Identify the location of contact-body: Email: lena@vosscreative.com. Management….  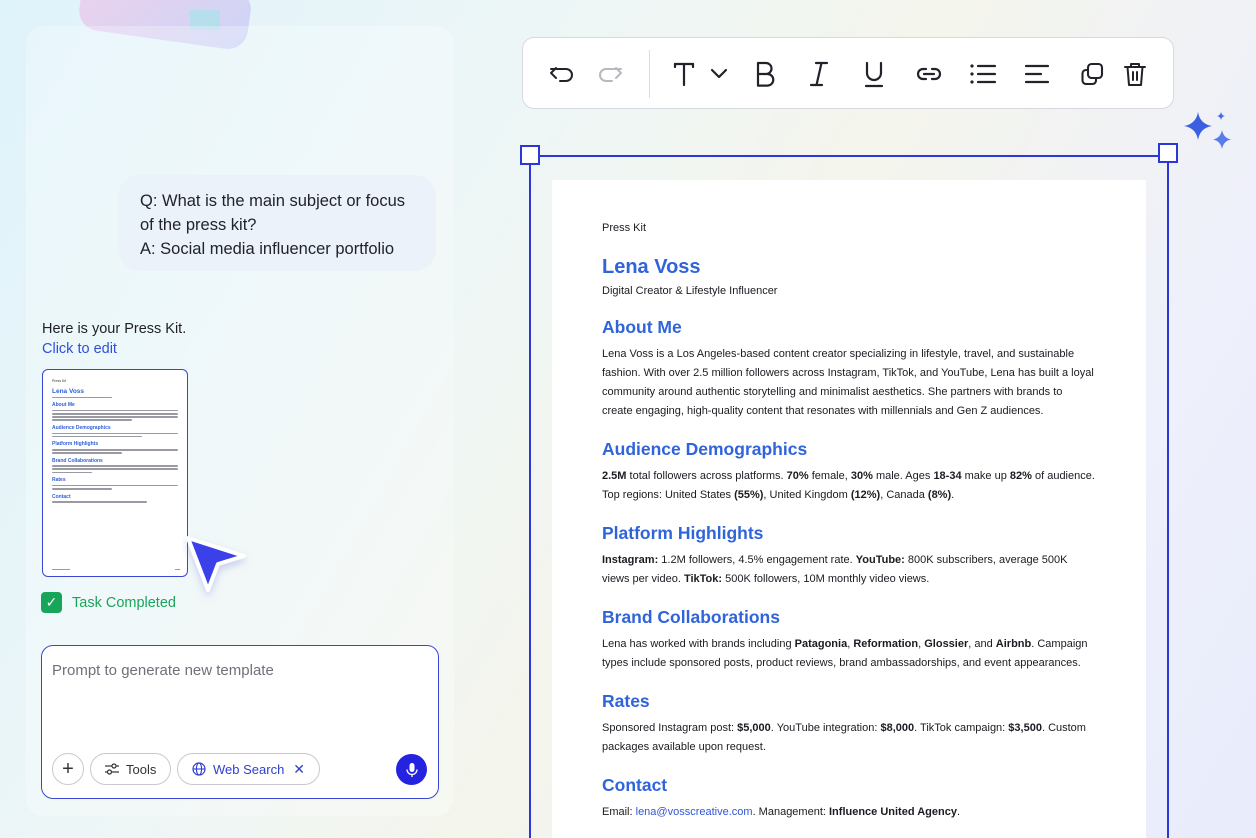
(781, 812).